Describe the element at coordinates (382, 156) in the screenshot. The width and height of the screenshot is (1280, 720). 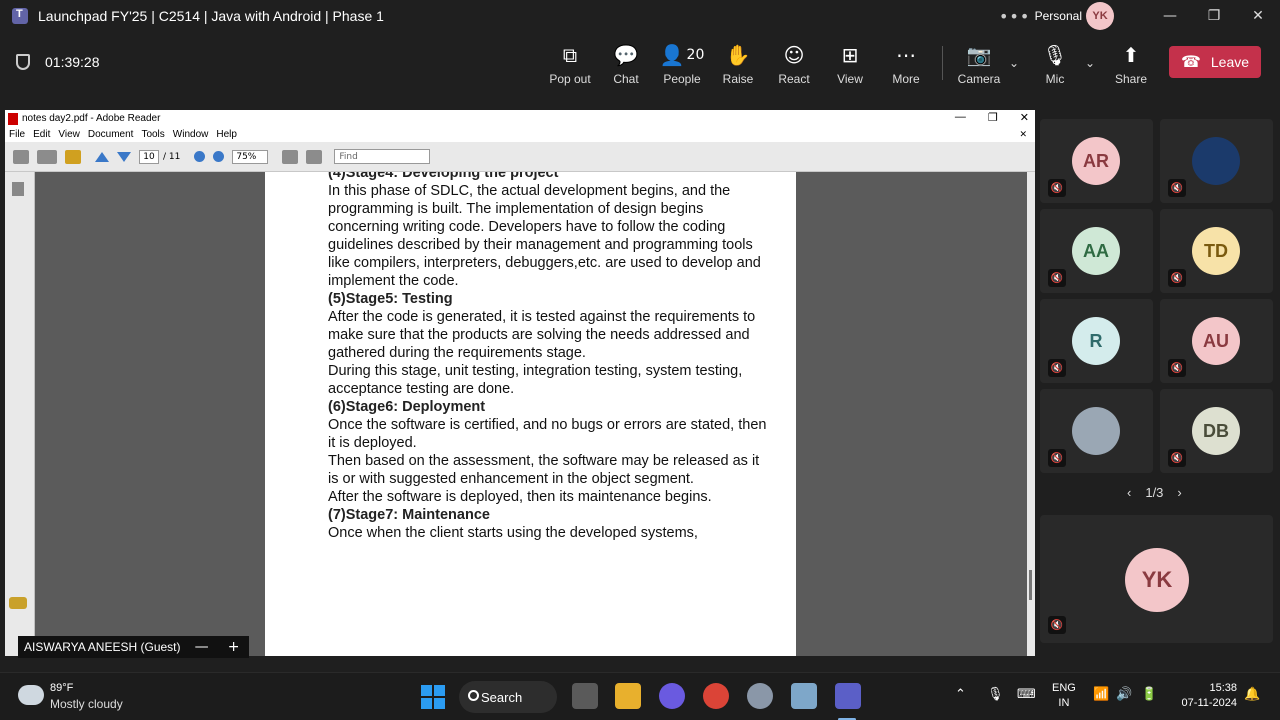
I see `find-input: Find` at that location.